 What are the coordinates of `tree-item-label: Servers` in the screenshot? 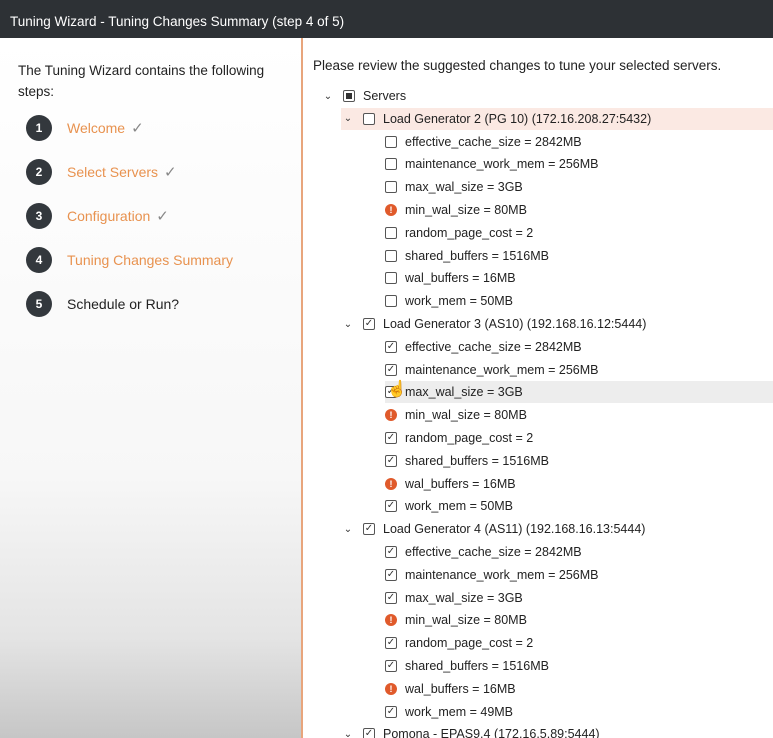 It's located at (385, 96).